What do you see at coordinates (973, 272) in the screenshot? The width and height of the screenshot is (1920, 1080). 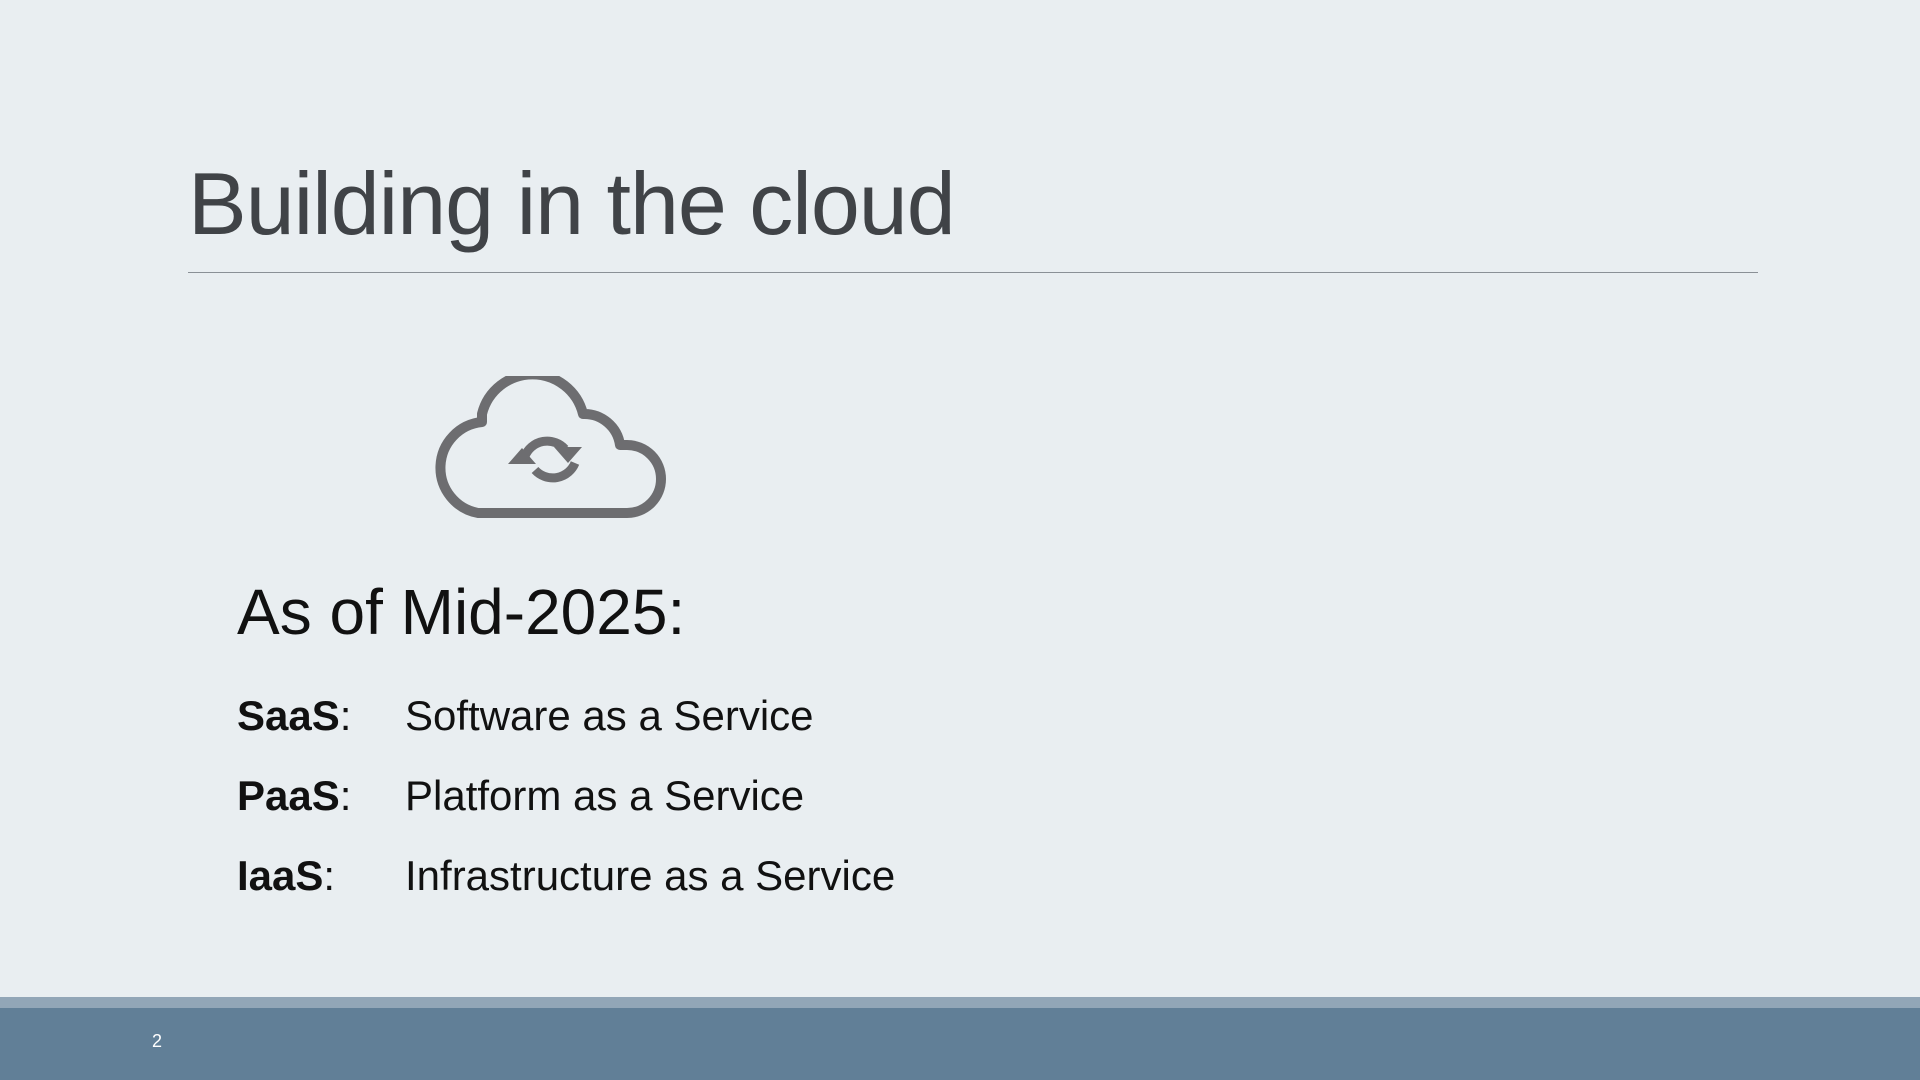 I see `title-divider` at bounding box center [973, 272].